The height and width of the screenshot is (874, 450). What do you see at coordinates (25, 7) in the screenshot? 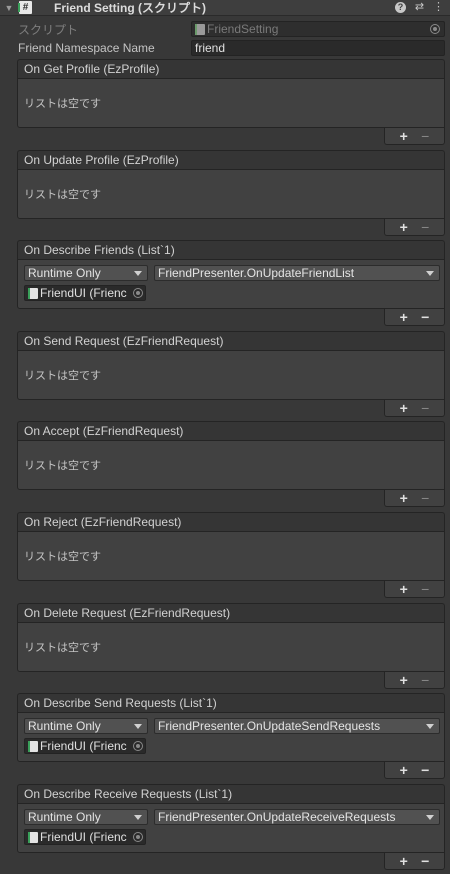
I see `script-icon: #` at bounding box center [25, 7].